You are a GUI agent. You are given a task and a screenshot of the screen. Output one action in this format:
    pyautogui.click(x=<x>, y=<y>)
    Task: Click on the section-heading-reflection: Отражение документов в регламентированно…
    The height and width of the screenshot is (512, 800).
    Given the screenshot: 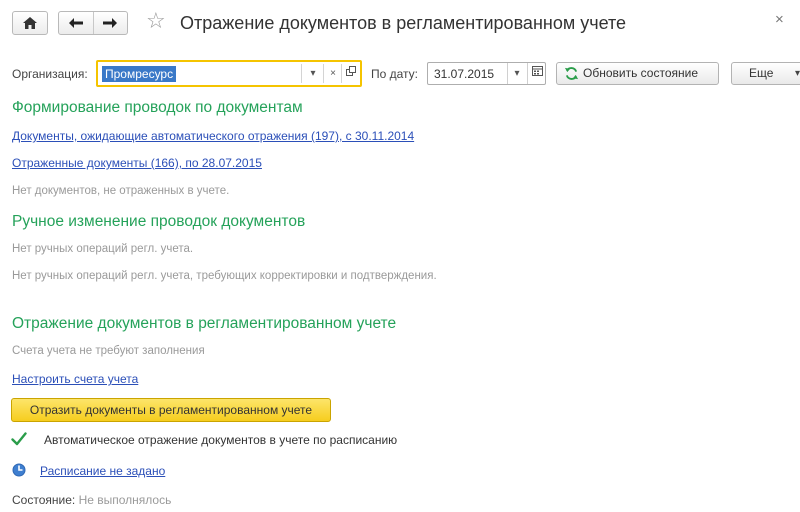 What is the action you would take?
    pyautogui.click(x=204, y=323)
    